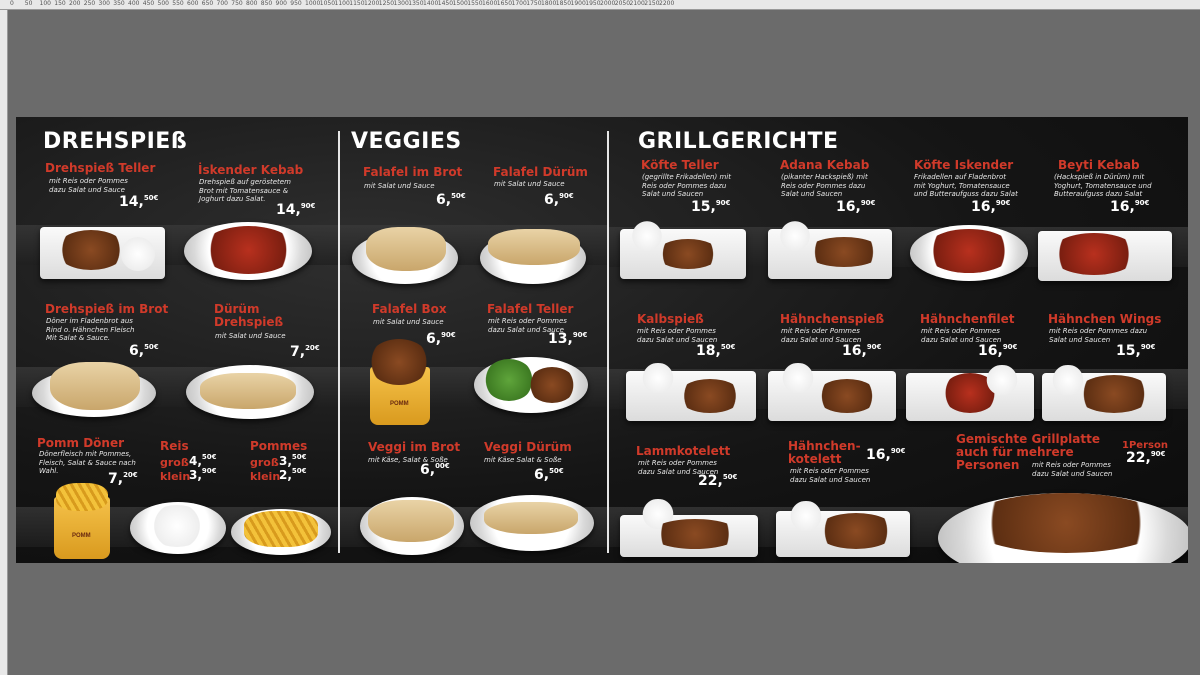  What do you see at coordinates (593, 3) in the screenshot?
I see `ruler-tick: 1950` at bounding box center [593, 3].